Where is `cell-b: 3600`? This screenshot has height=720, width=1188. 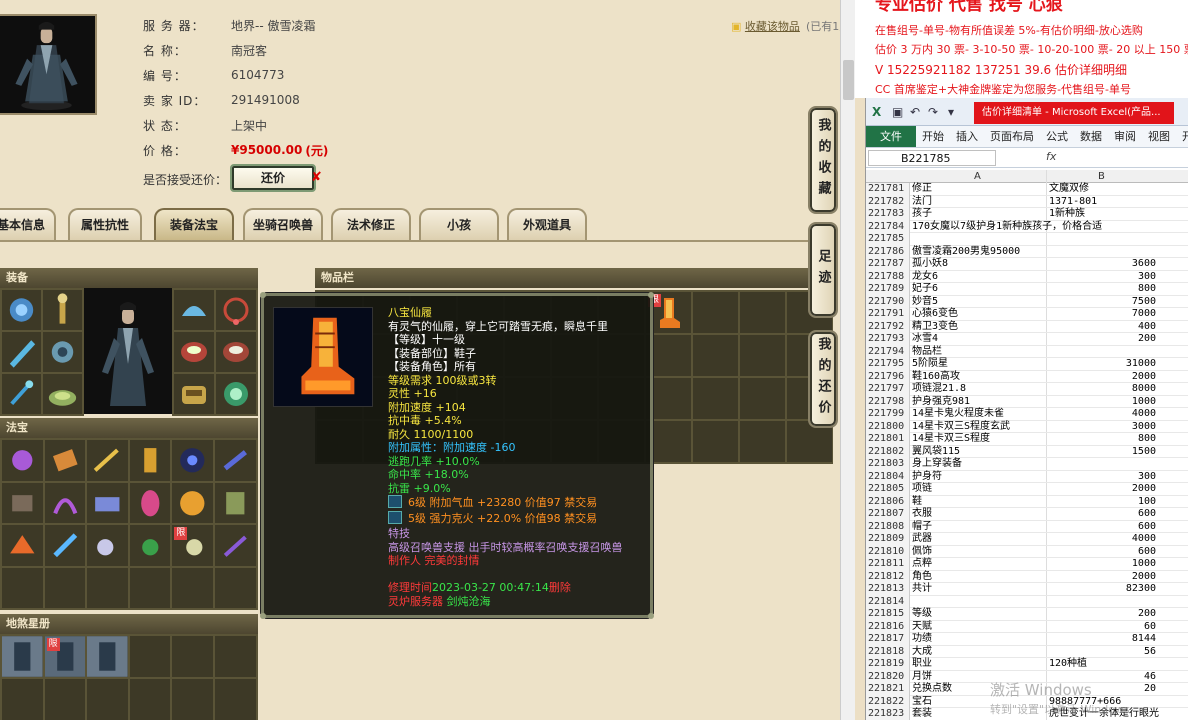 cell-b: 3600 is located at coordinates (1101, 264).